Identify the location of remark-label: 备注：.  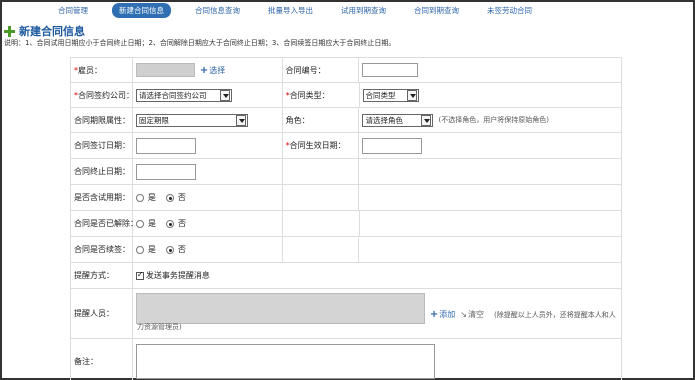
(86, 361).